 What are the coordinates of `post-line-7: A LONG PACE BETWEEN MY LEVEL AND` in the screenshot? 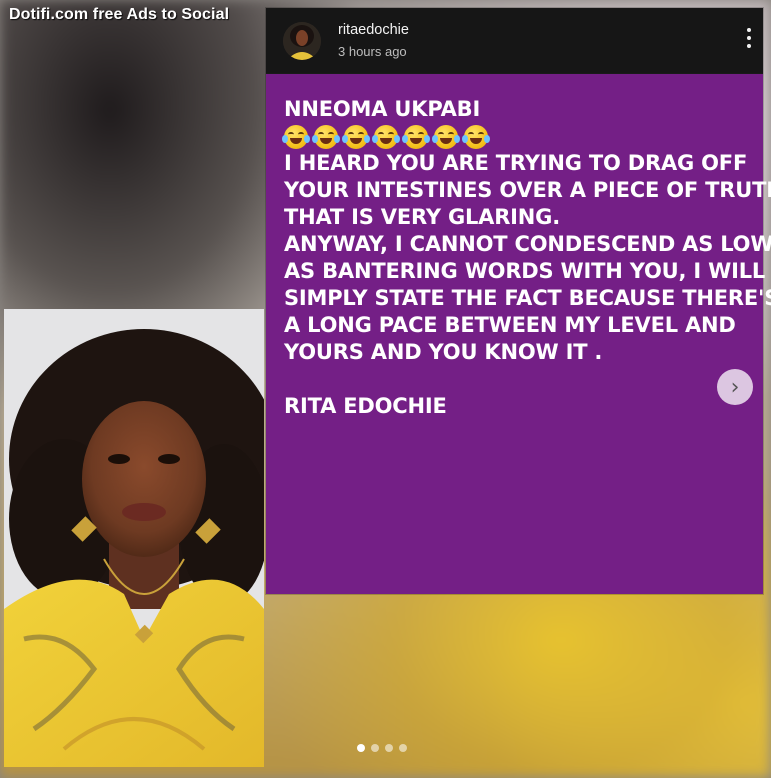 It's located at (510, 325).